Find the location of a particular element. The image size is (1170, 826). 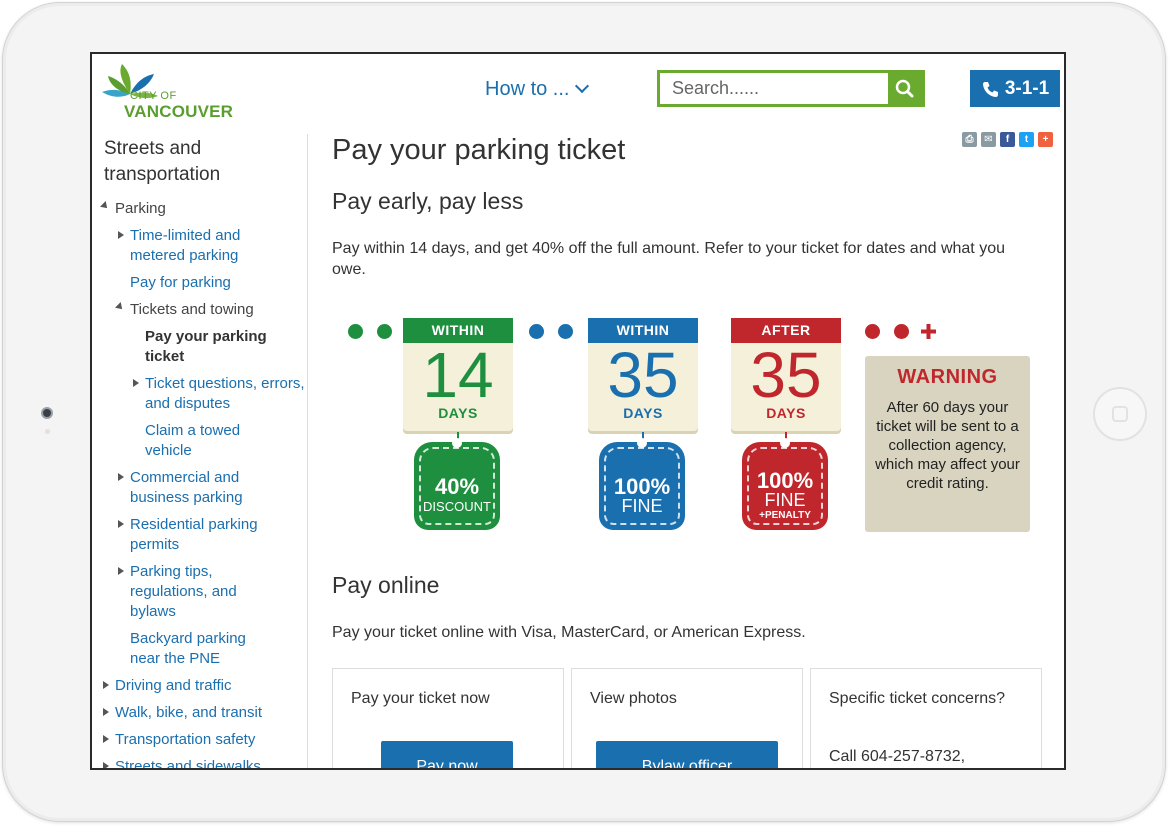

search-icon is located at coordinates (904, 88).